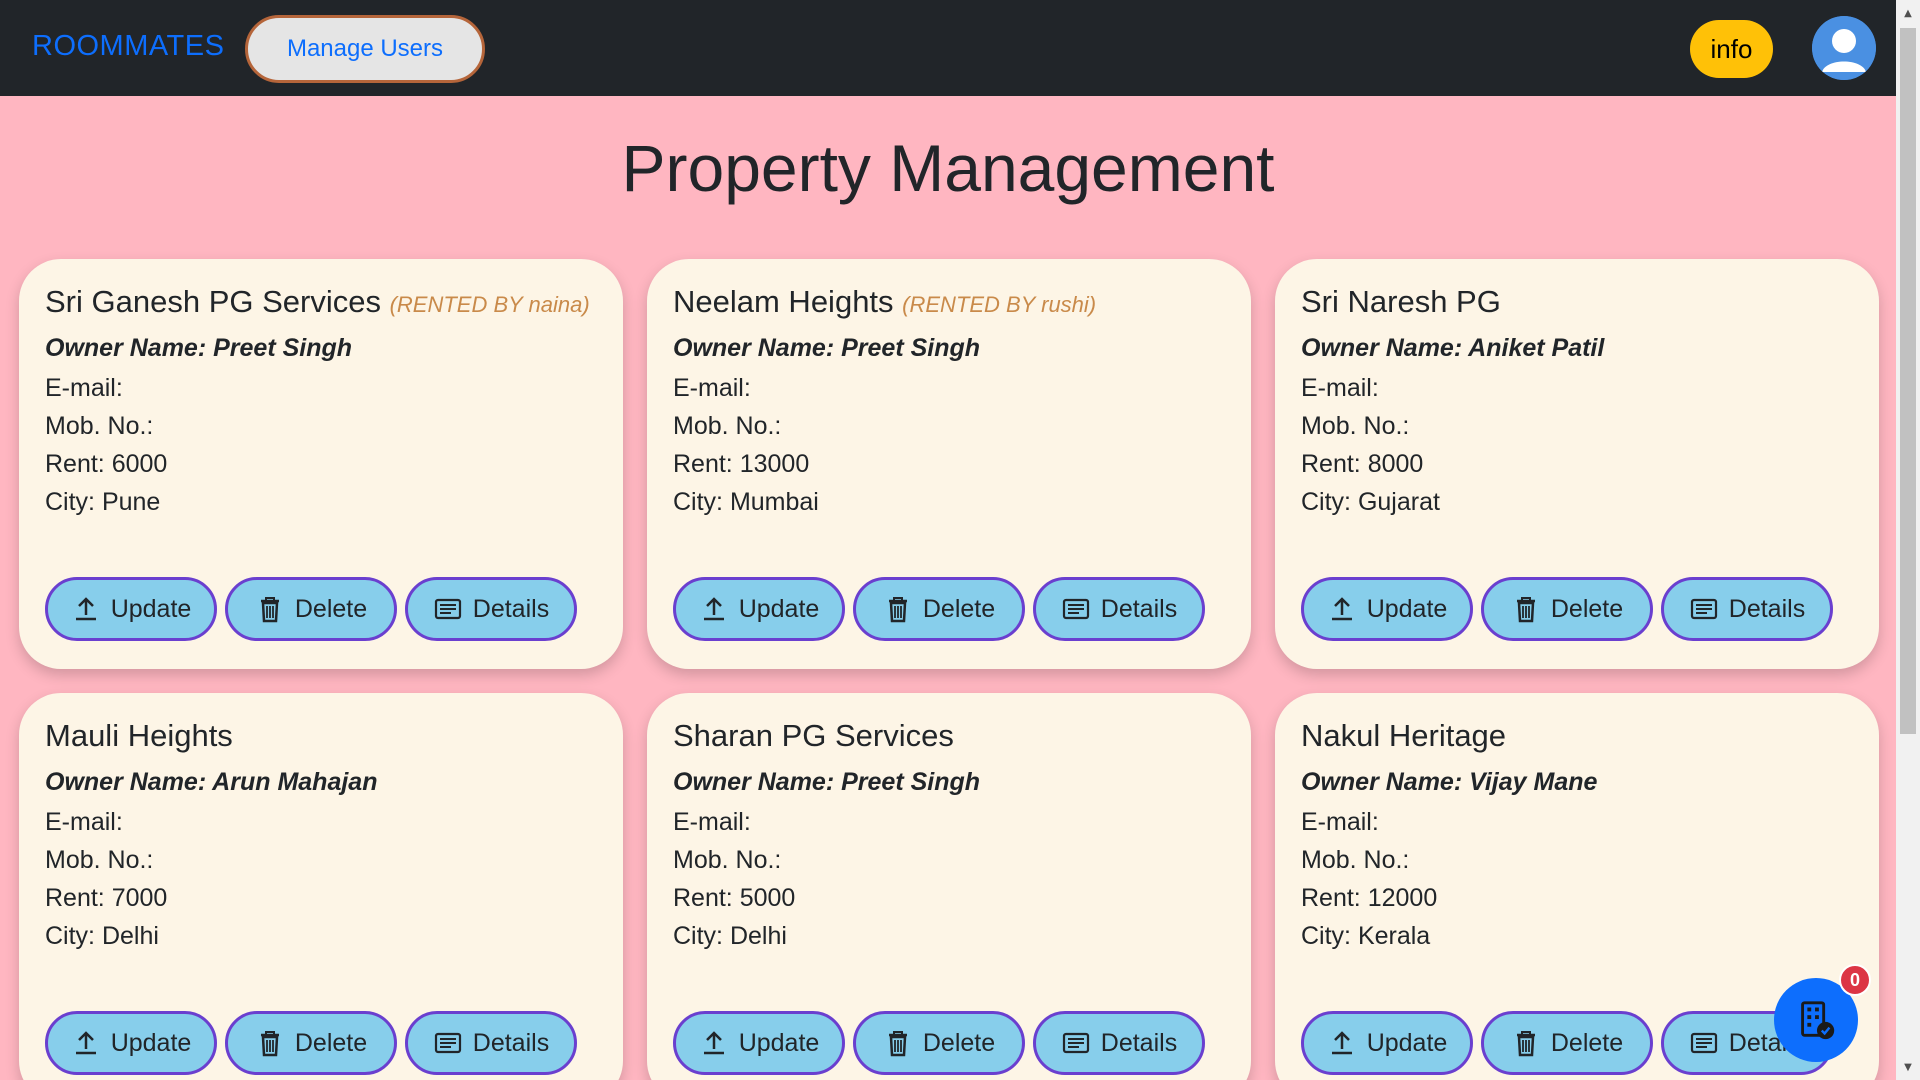 The image size is (1920, 1080). What do you see at coordinates (365, 49) in the screenshot?
I see `manage-users-button: Manage Users` at bounding box center [365, 49].